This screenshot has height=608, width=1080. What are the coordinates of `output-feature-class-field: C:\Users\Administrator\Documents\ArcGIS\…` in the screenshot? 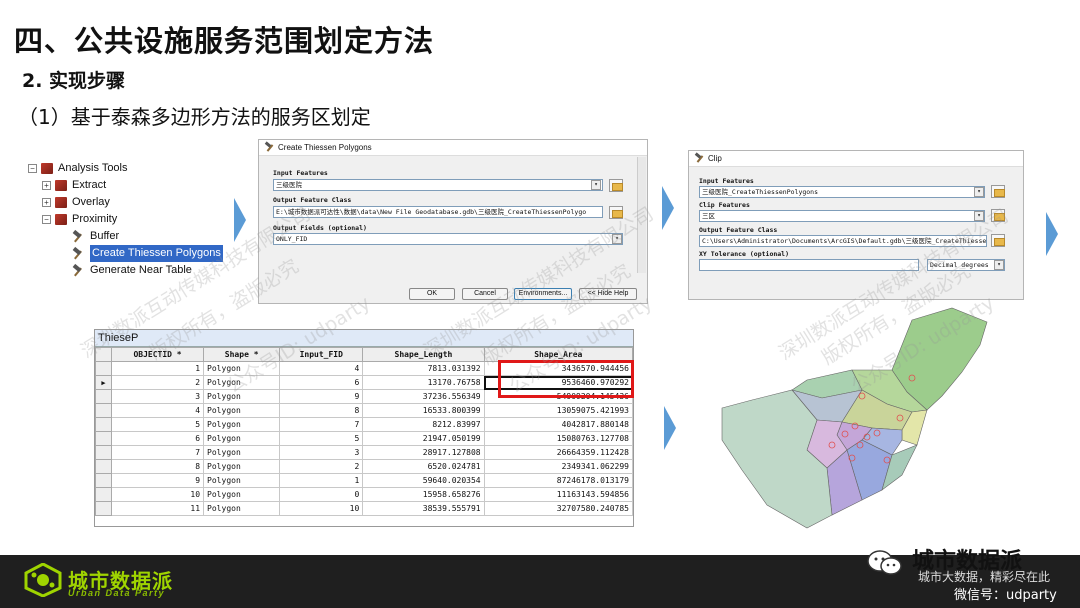 It's located at (843, 241).